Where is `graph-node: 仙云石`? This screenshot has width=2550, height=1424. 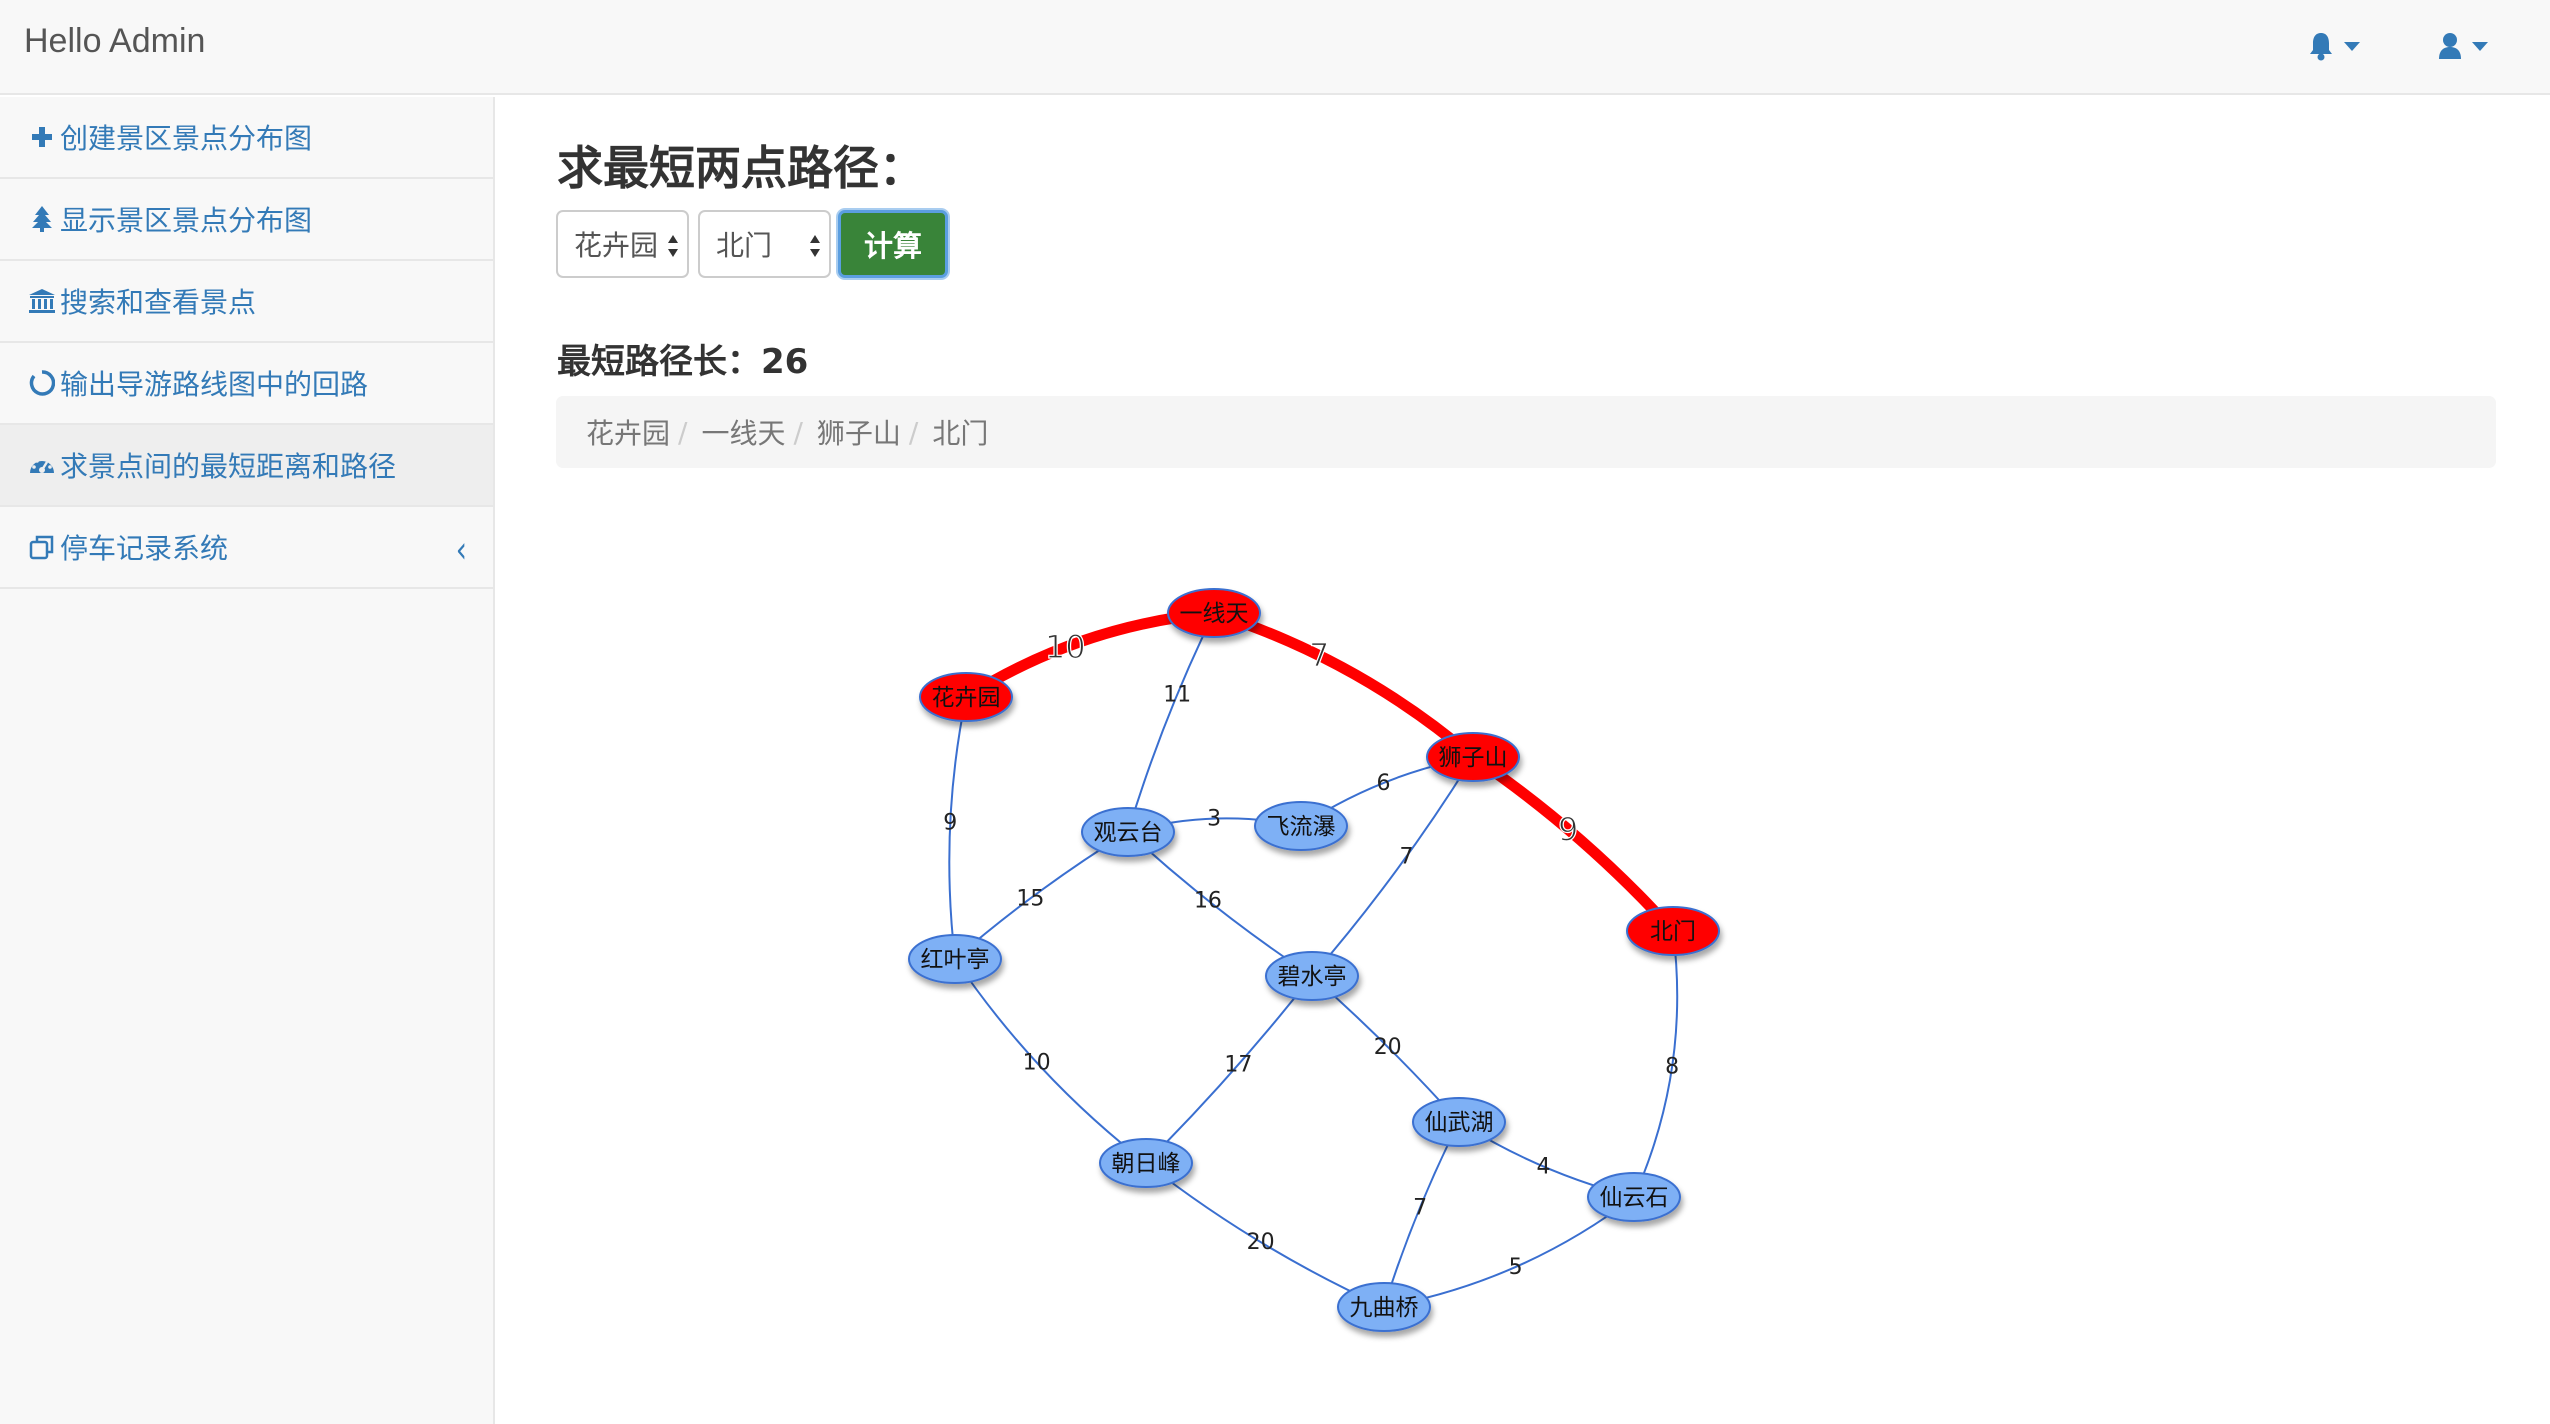
graph-node: 仙云石 is located at coordinates (1634, 1197).